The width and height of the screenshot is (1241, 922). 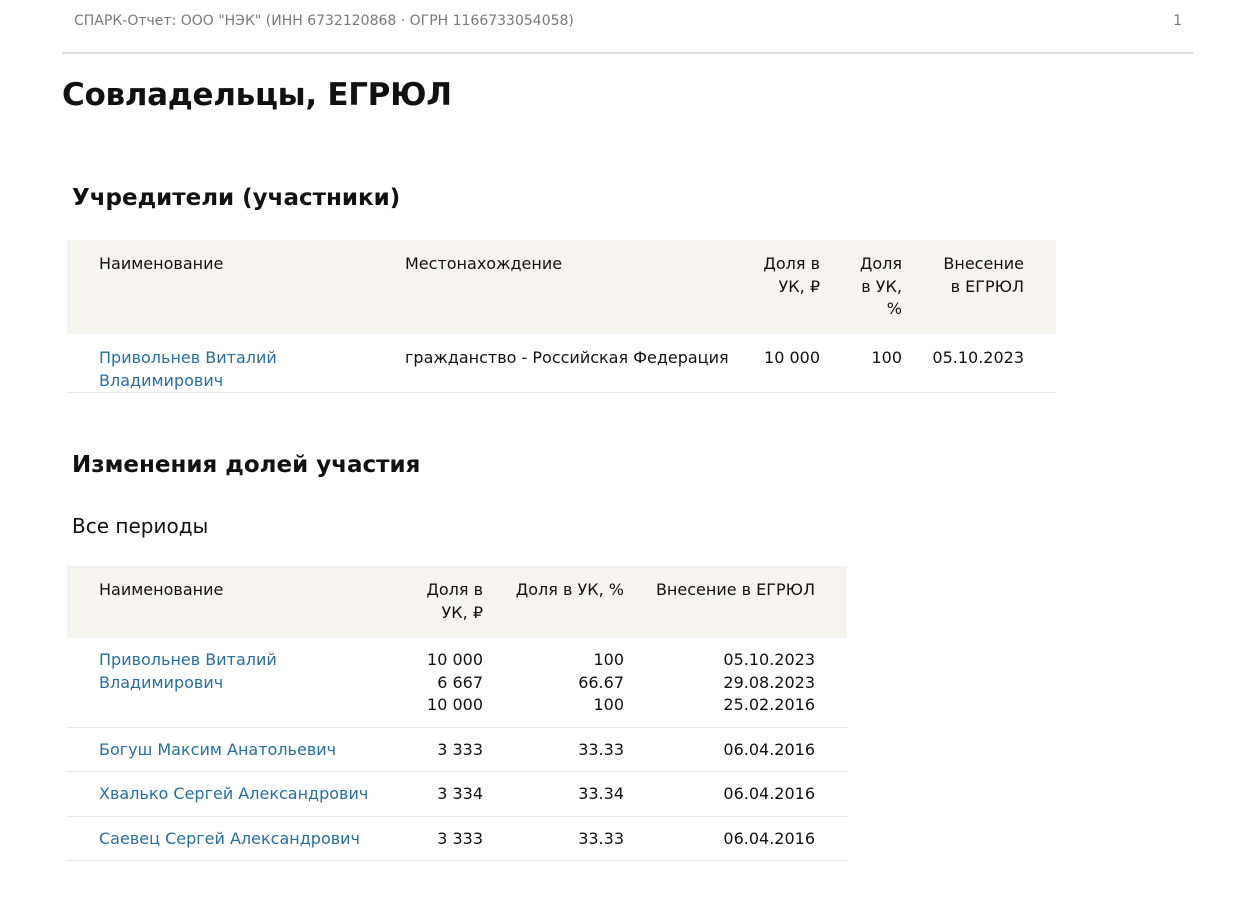 I want to click on changes-heading: Изменения долей участия, so click(x=246, y=465).